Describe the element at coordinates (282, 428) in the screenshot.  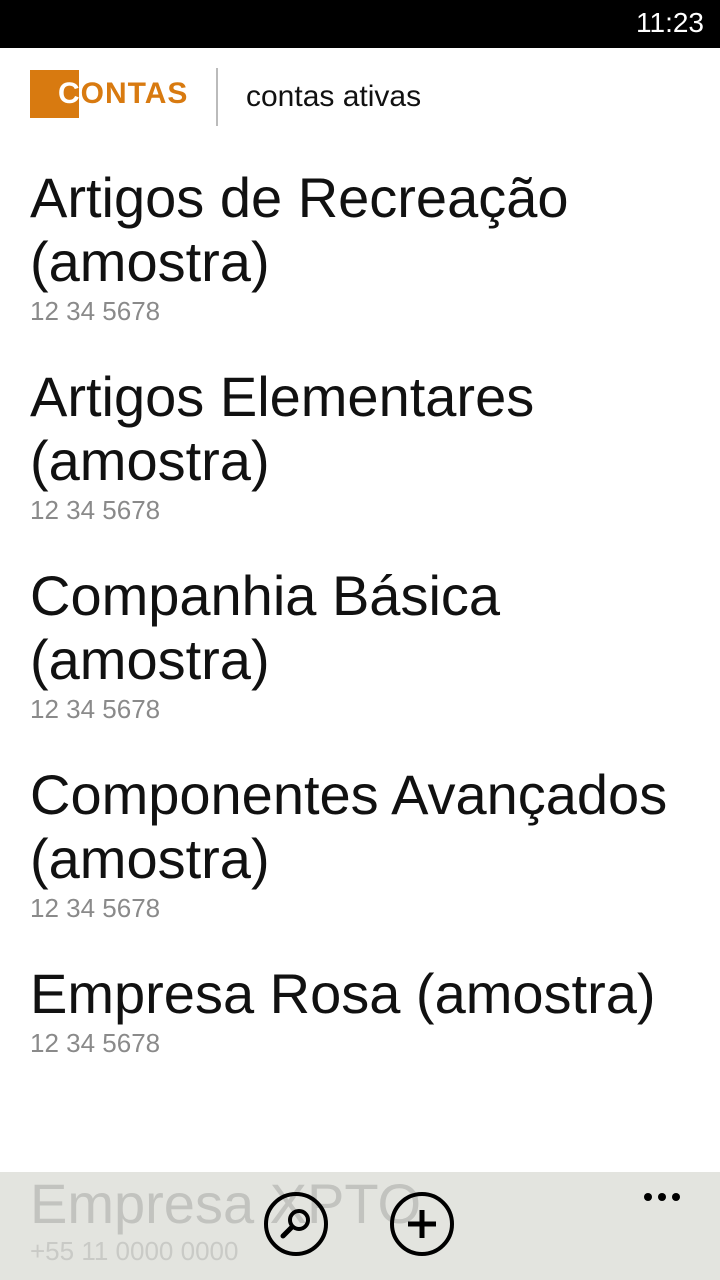
I see `account-name: Artigos Elementares (amostra)` at that location.